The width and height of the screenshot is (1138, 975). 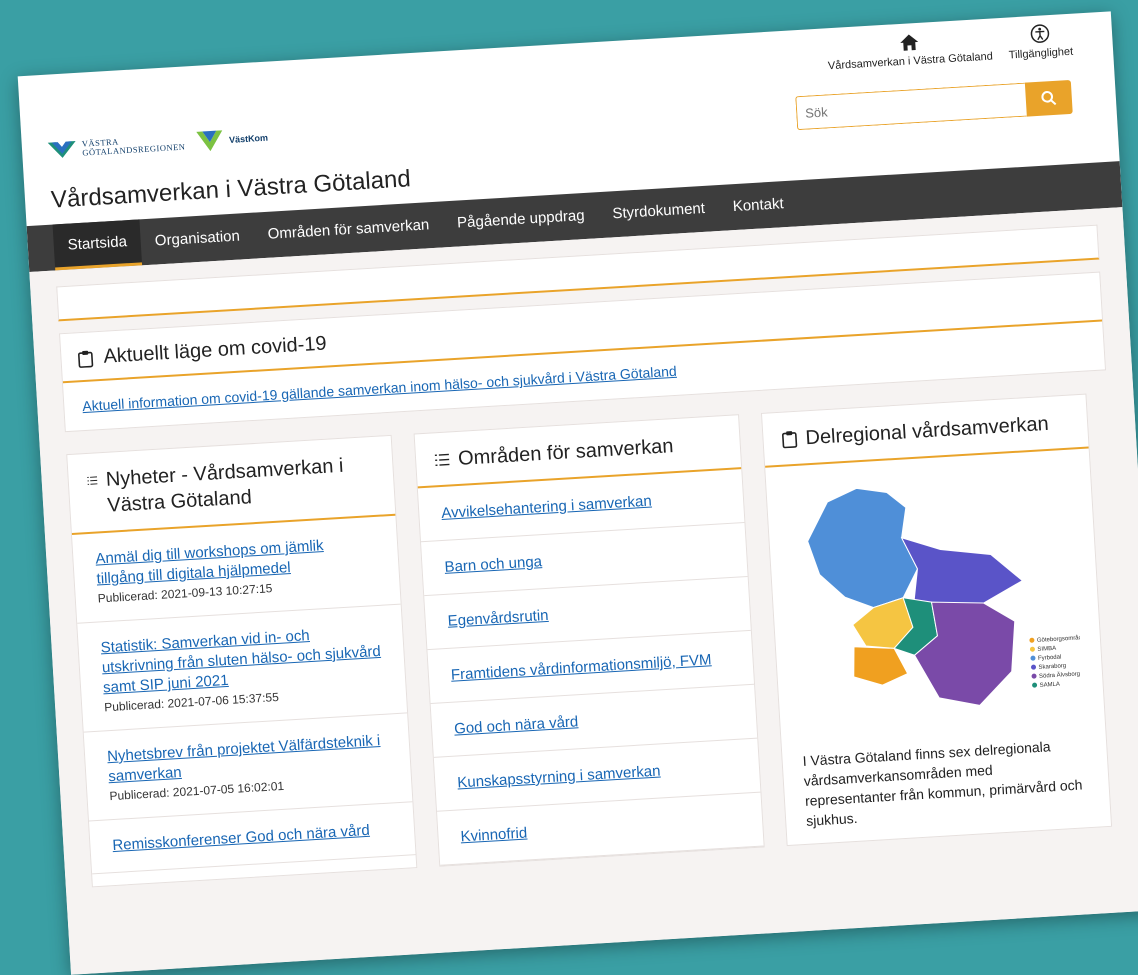 I want to click on svg-text: Skaraborg, so click(x=1052, y=667).